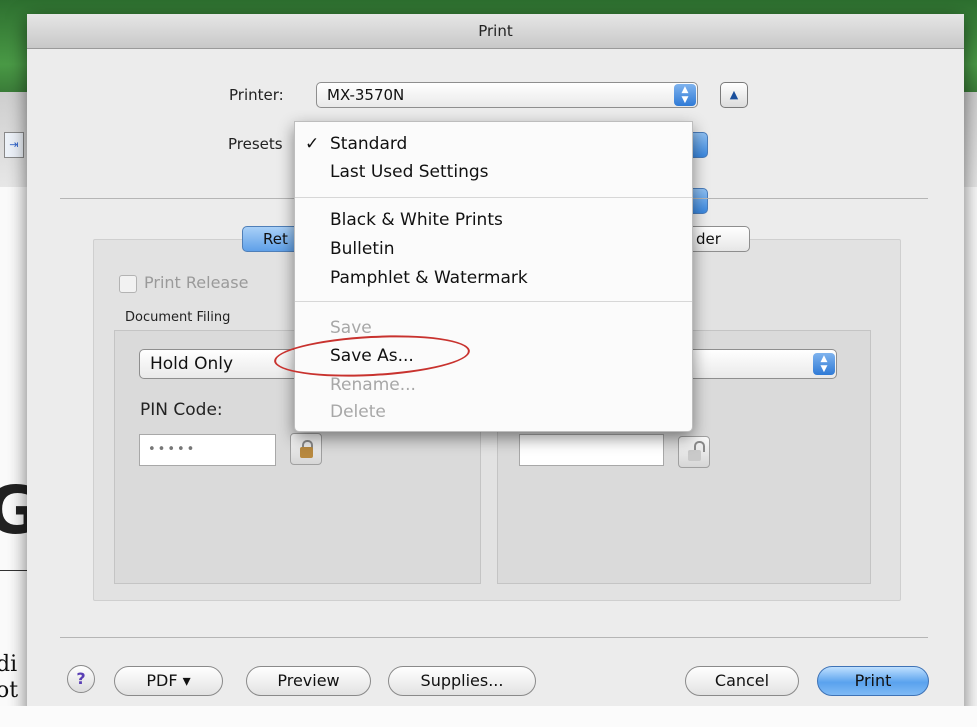 The image size is (977, 727). I want to click on collapse-disclosure-button: ▲, so click(734, 95).